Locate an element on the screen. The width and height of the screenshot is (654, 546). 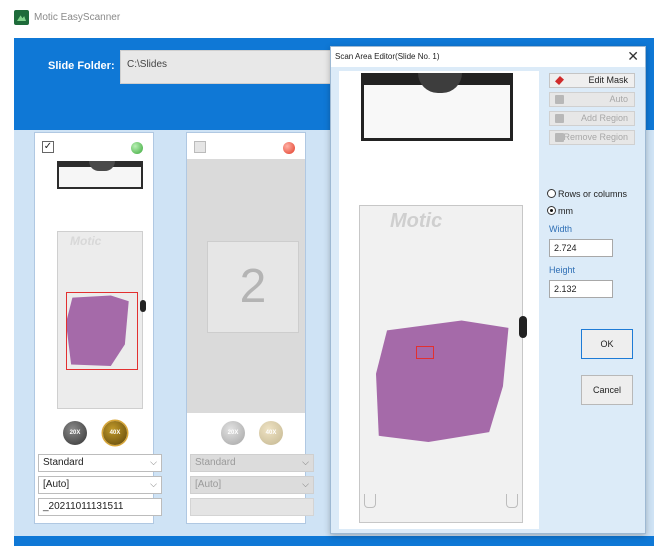
dialog-titlebar: Scan Area Editor(Slide No. 1) ✕ is located at coordinates (488, 57).